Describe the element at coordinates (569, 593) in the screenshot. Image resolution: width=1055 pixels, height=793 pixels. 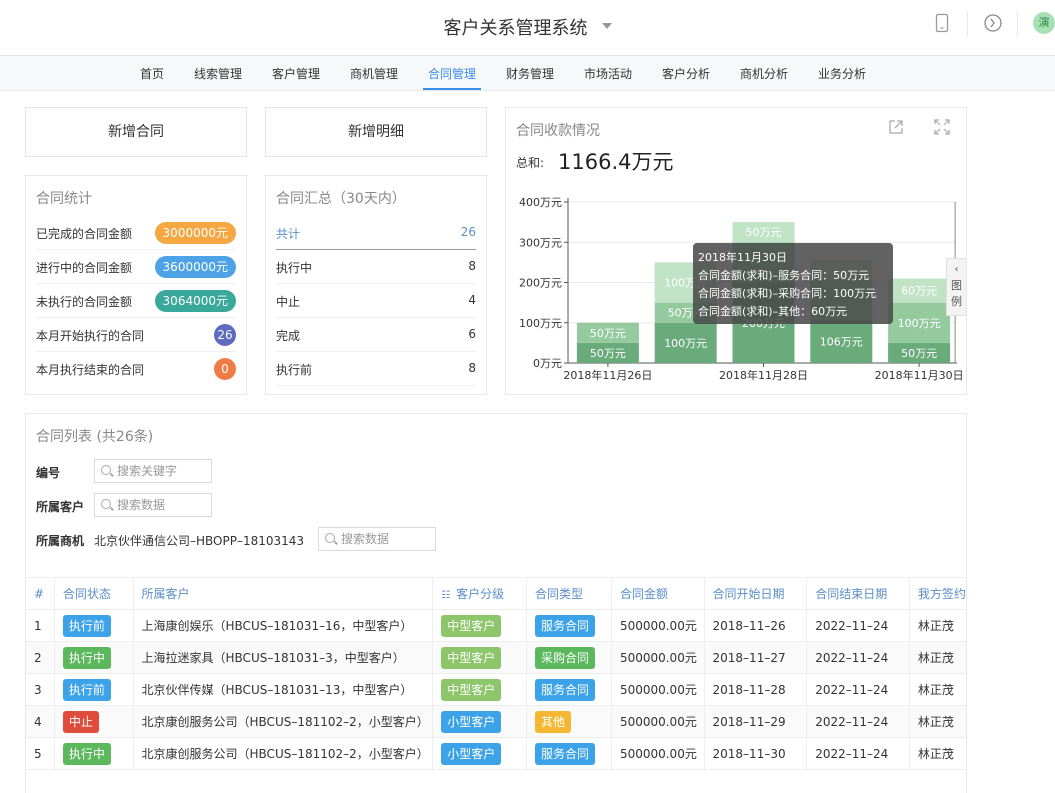
I see `column-header-type: 合同类型` at that location.